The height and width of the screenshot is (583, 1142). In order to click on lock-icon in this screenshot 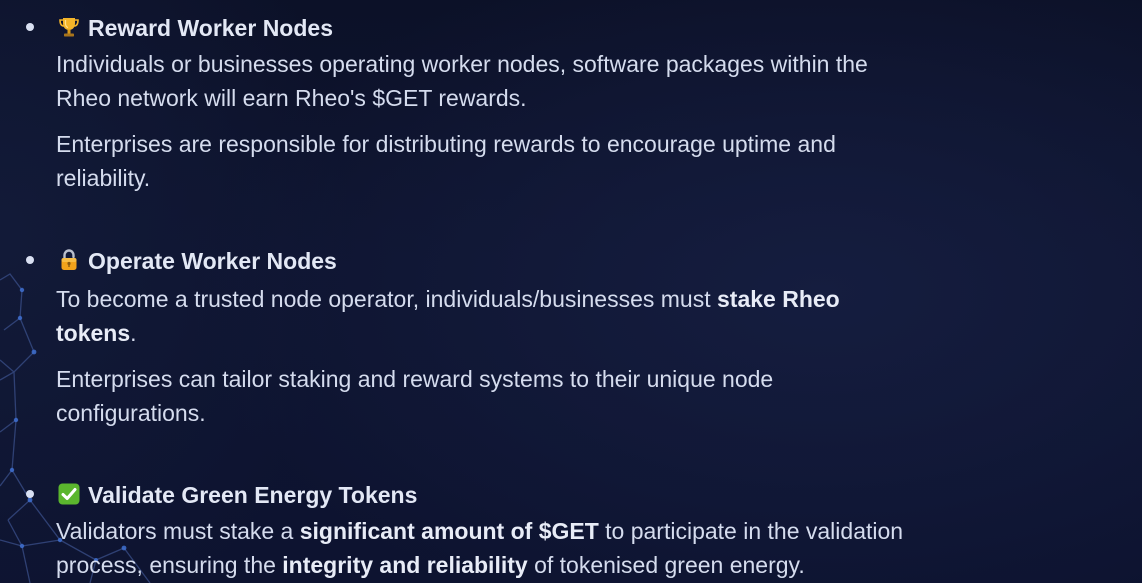, I will do `click(69, 260)`.